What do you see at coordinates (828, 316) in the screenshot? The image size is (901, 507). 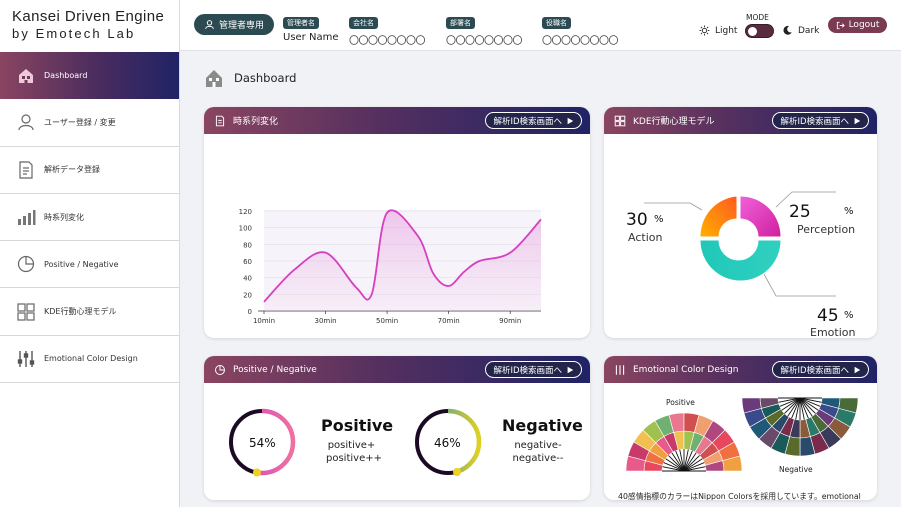 I see `emotion-value: 45` at bounding box center [828, 316].